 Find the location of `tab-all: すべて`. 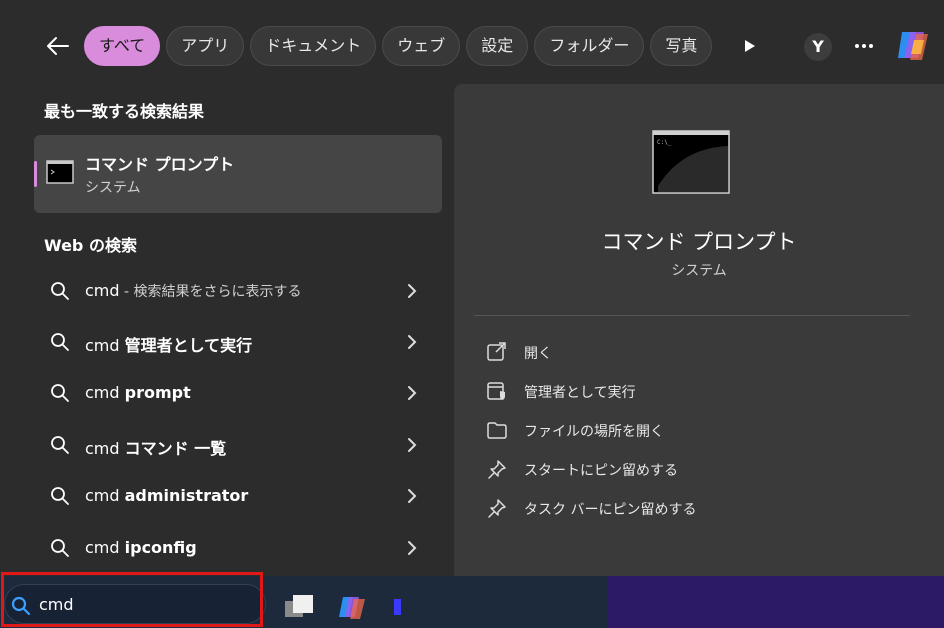

tab-all: すべて is located at coordinates (122, 46).